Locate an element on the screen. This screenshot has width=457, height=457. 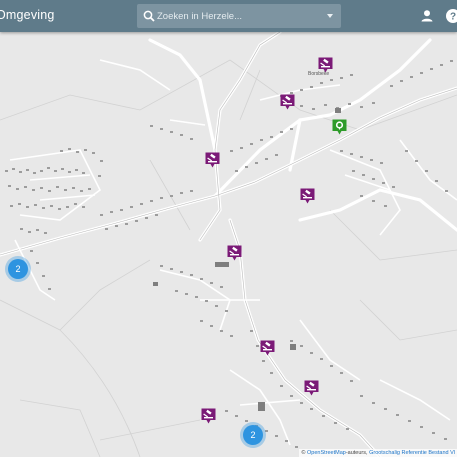
search-icon is located at coordinates (149, 16).